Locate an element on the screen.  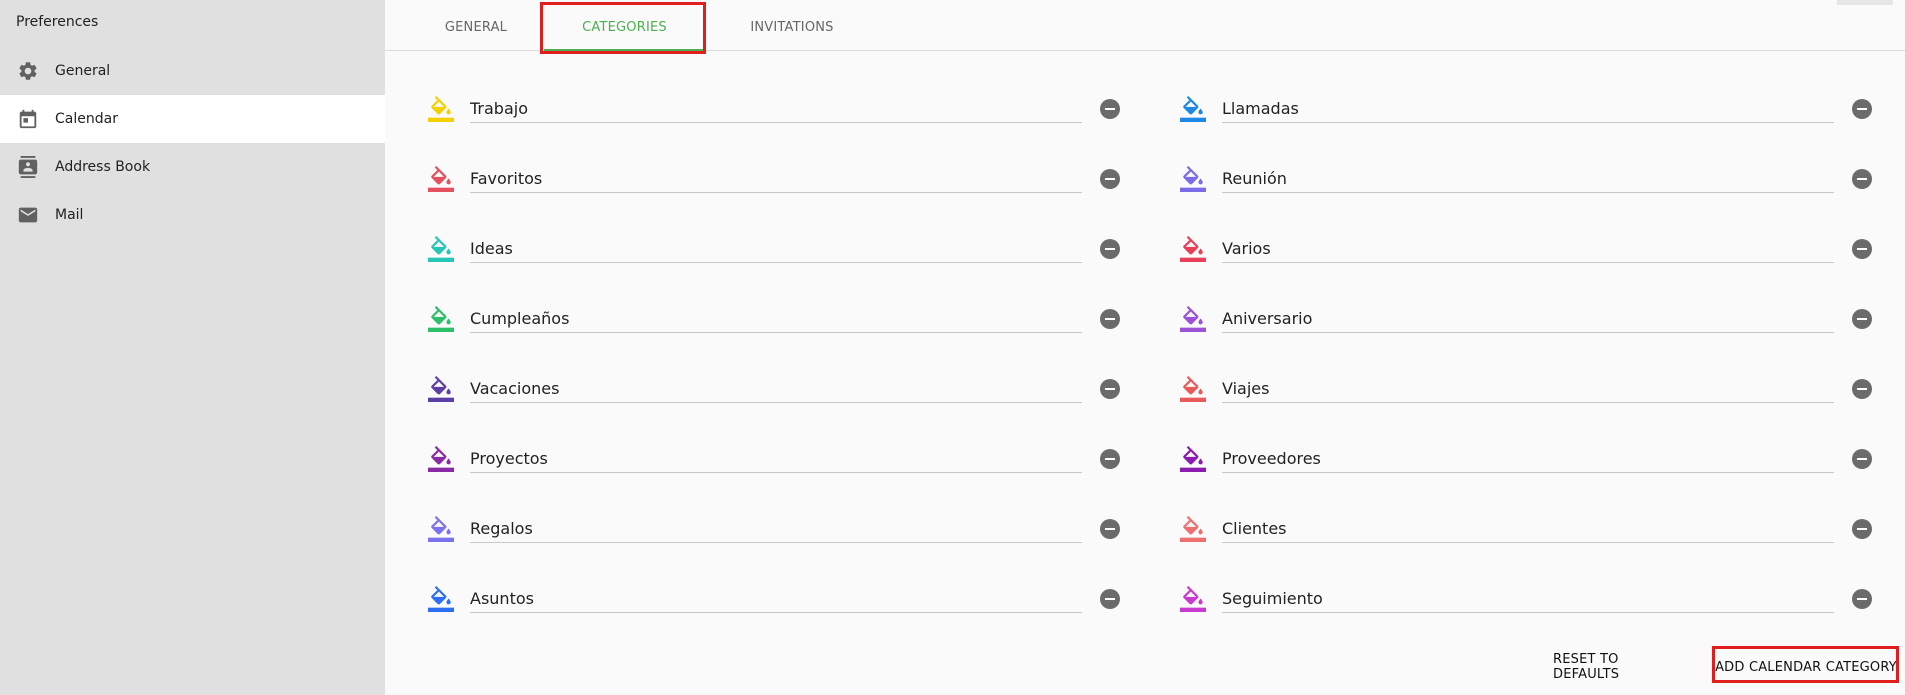
category-name-field: Ideas is located at coordinates (776, 249).